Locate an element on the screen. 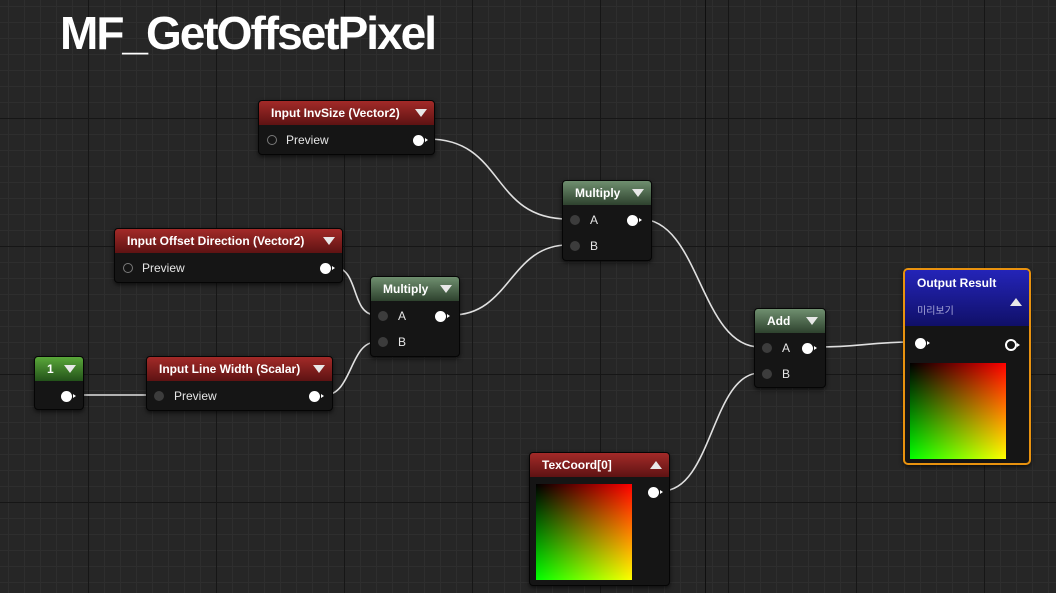  node-header: Input Offset Direction (Vector2) is located at coordinates (228, 241).